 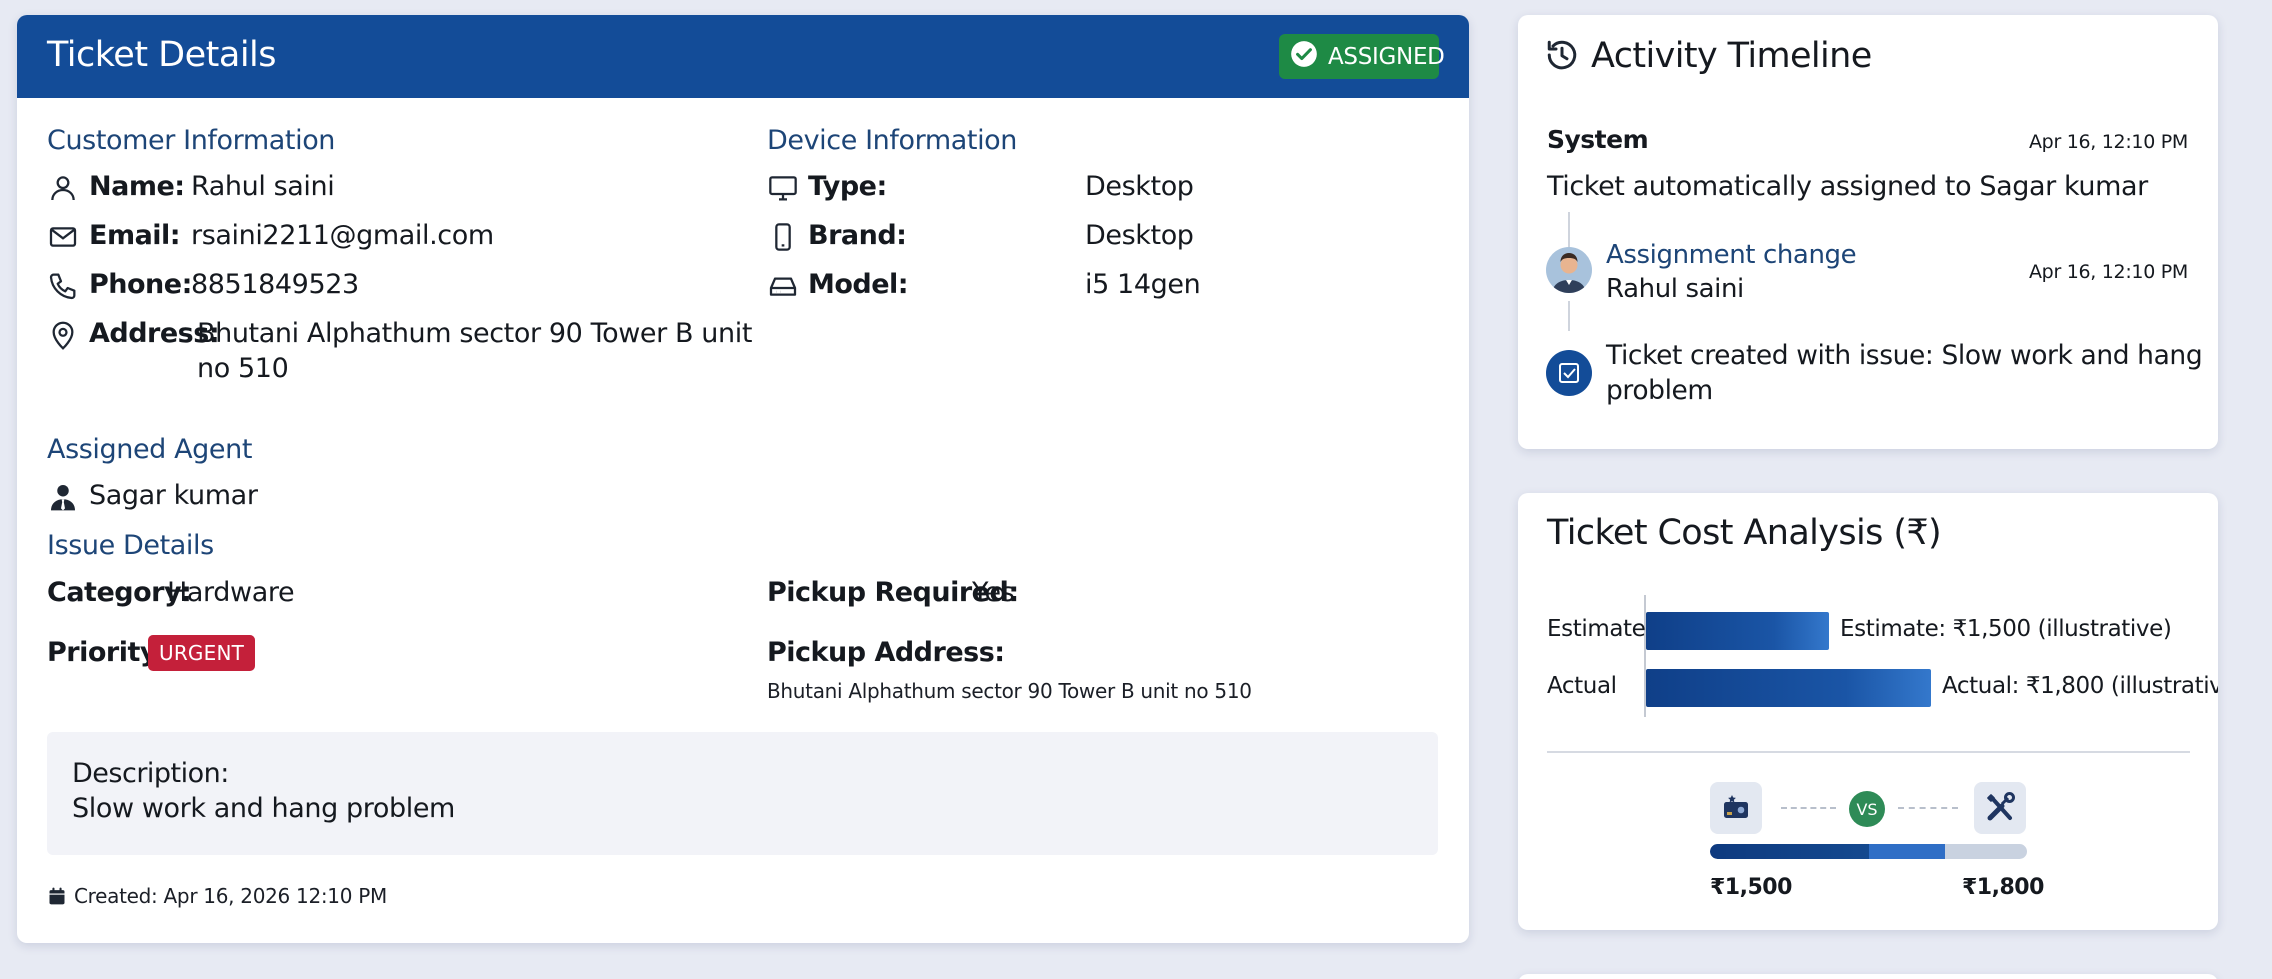 I want to click on device-section-title: Device Information, so click(x=892, y=140).